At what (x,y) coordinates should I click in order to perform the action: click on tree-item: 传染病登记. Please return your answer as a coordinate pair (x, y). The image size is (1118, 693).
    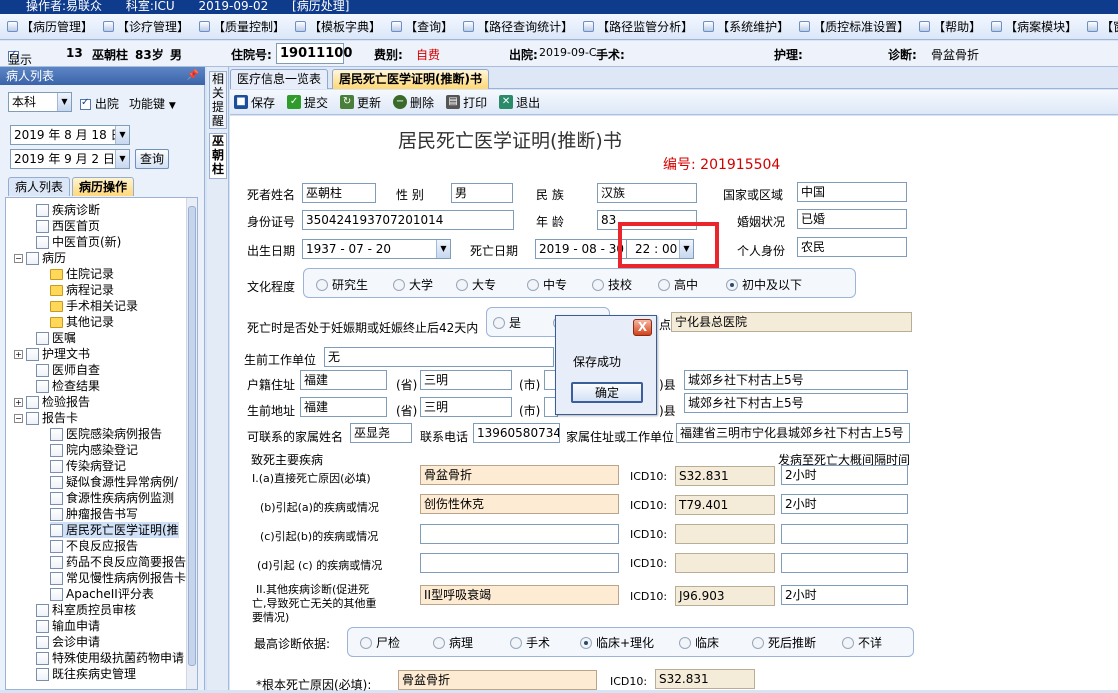
    Looking at the image, I should click on (88, 466).